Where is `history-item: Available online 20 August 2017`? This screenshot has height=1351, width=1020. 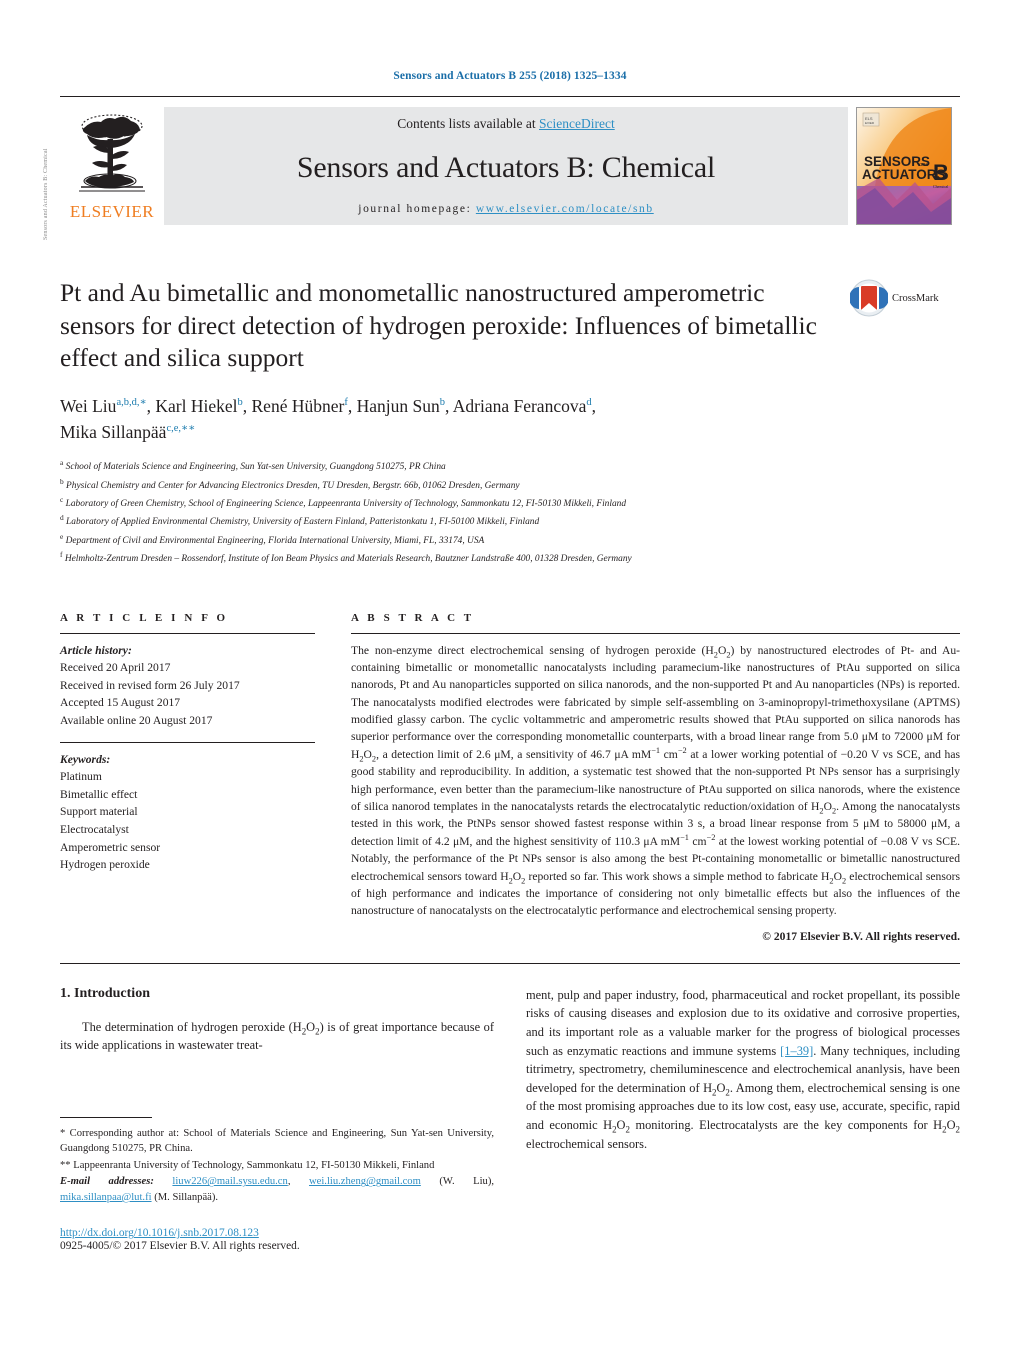 history-item: Available online 20 August 2017 is located at coordinates (136, 720).